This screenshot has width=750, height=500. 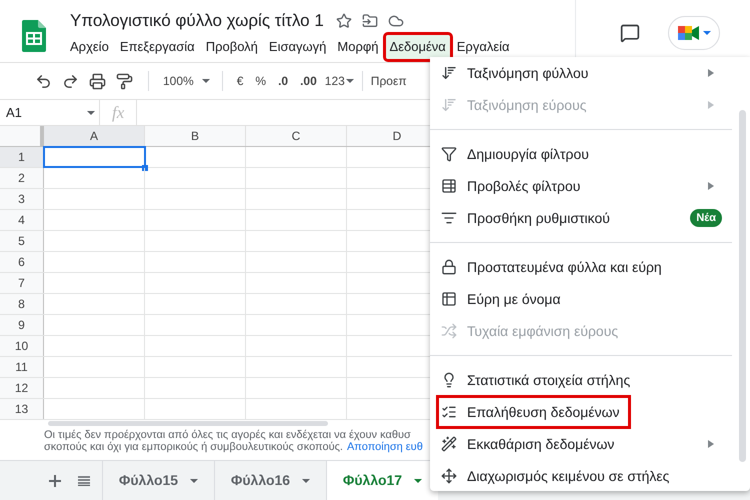 What do you see at coordinates (706, 218) in the screenshot?
I see `new-badge: Νέα` at bounding box center [706, 218].